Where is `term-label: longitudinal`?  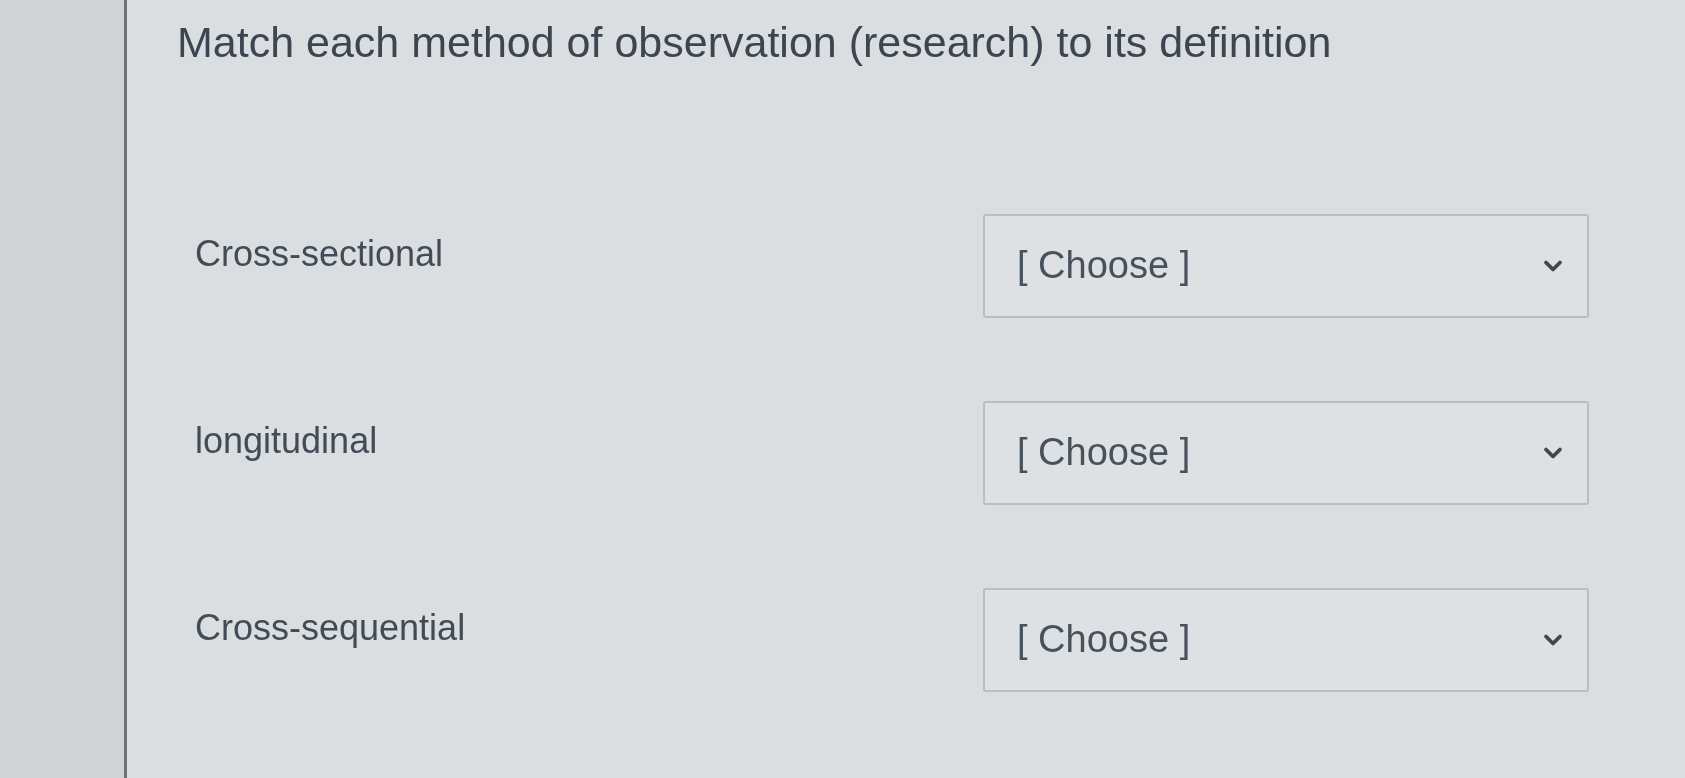
term-label: longitudinal is located at coordinates (286, 440).